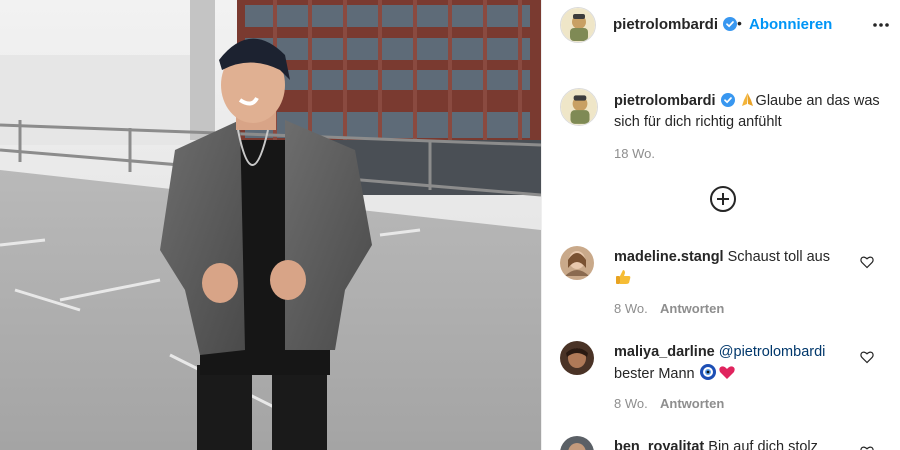  I want to click on comment-body: ben_royalitat Bin auf dich stolz, so click(734, 443).